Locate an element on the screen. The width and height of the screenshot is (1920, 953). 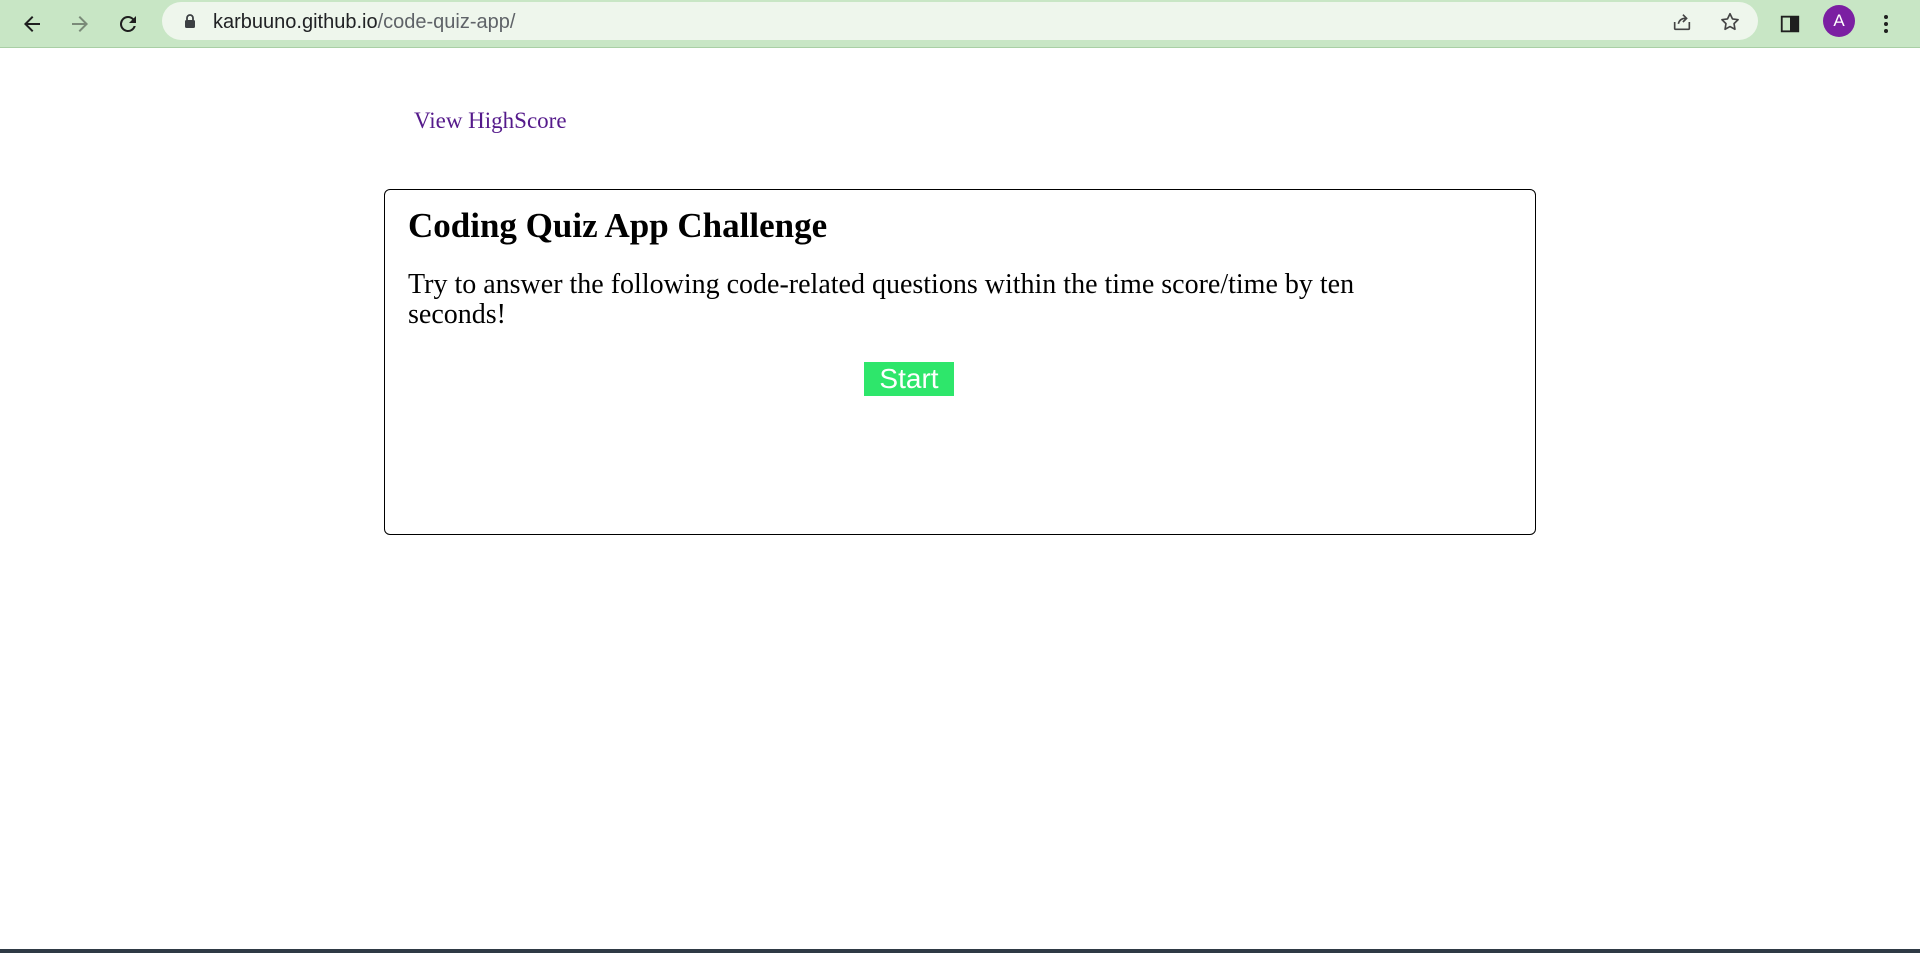
forward-button is located at coordinates (80, 24).